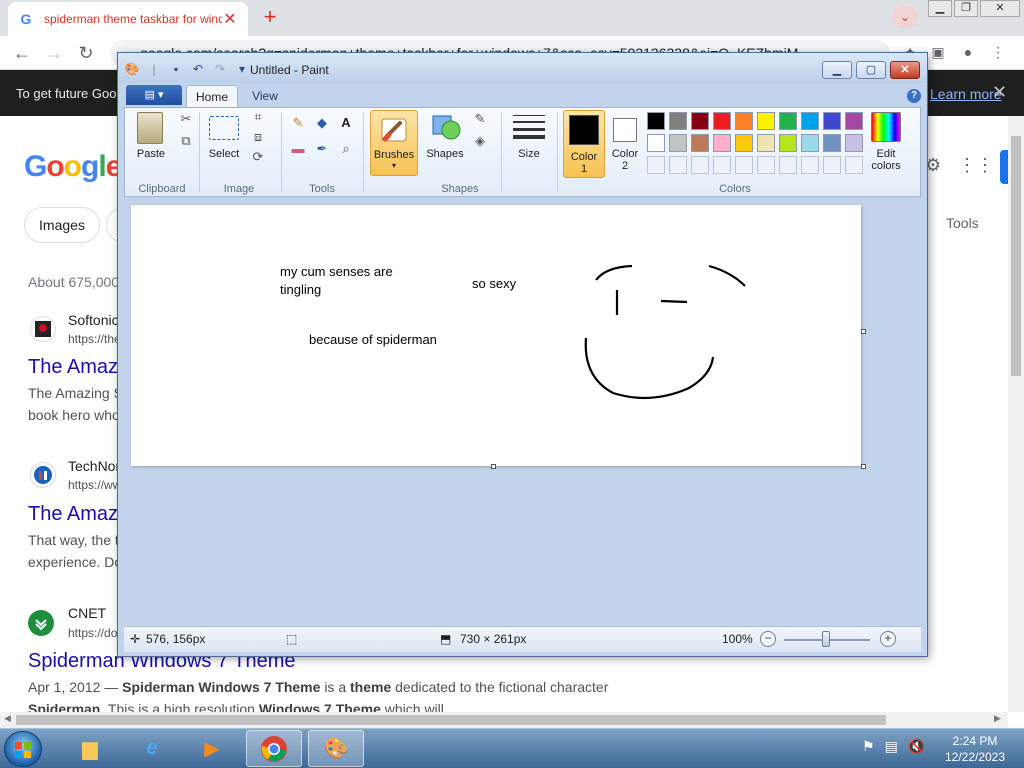 The height and width of the screenshot is (768, 1024). I want to click on color-picker-icon: ✒, so click(322, 149).